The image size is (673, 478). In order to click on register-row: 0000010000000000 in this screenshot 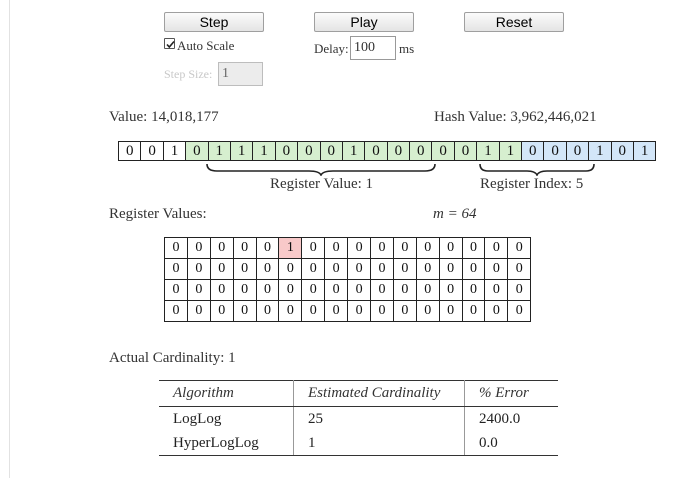, I will do `click(348, 248)`.